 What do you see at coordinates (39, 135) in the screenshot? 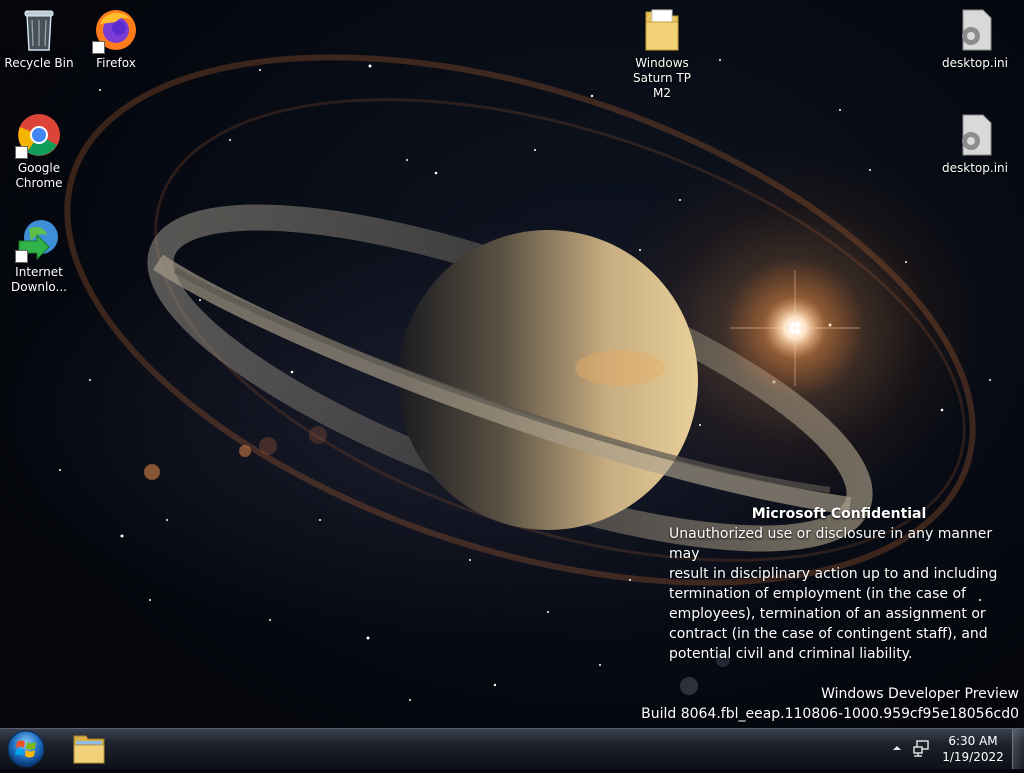
I see `chrome-icon` at bounding box center [39, 135].